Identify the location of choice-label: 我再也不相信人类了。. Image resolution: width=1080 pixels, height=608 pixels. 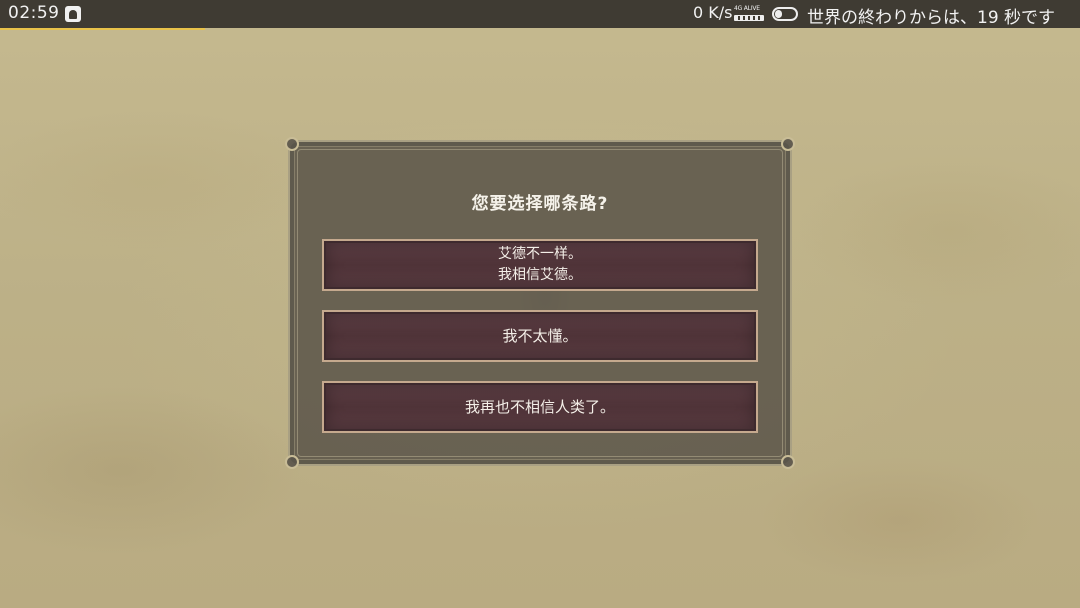
(539, 406).